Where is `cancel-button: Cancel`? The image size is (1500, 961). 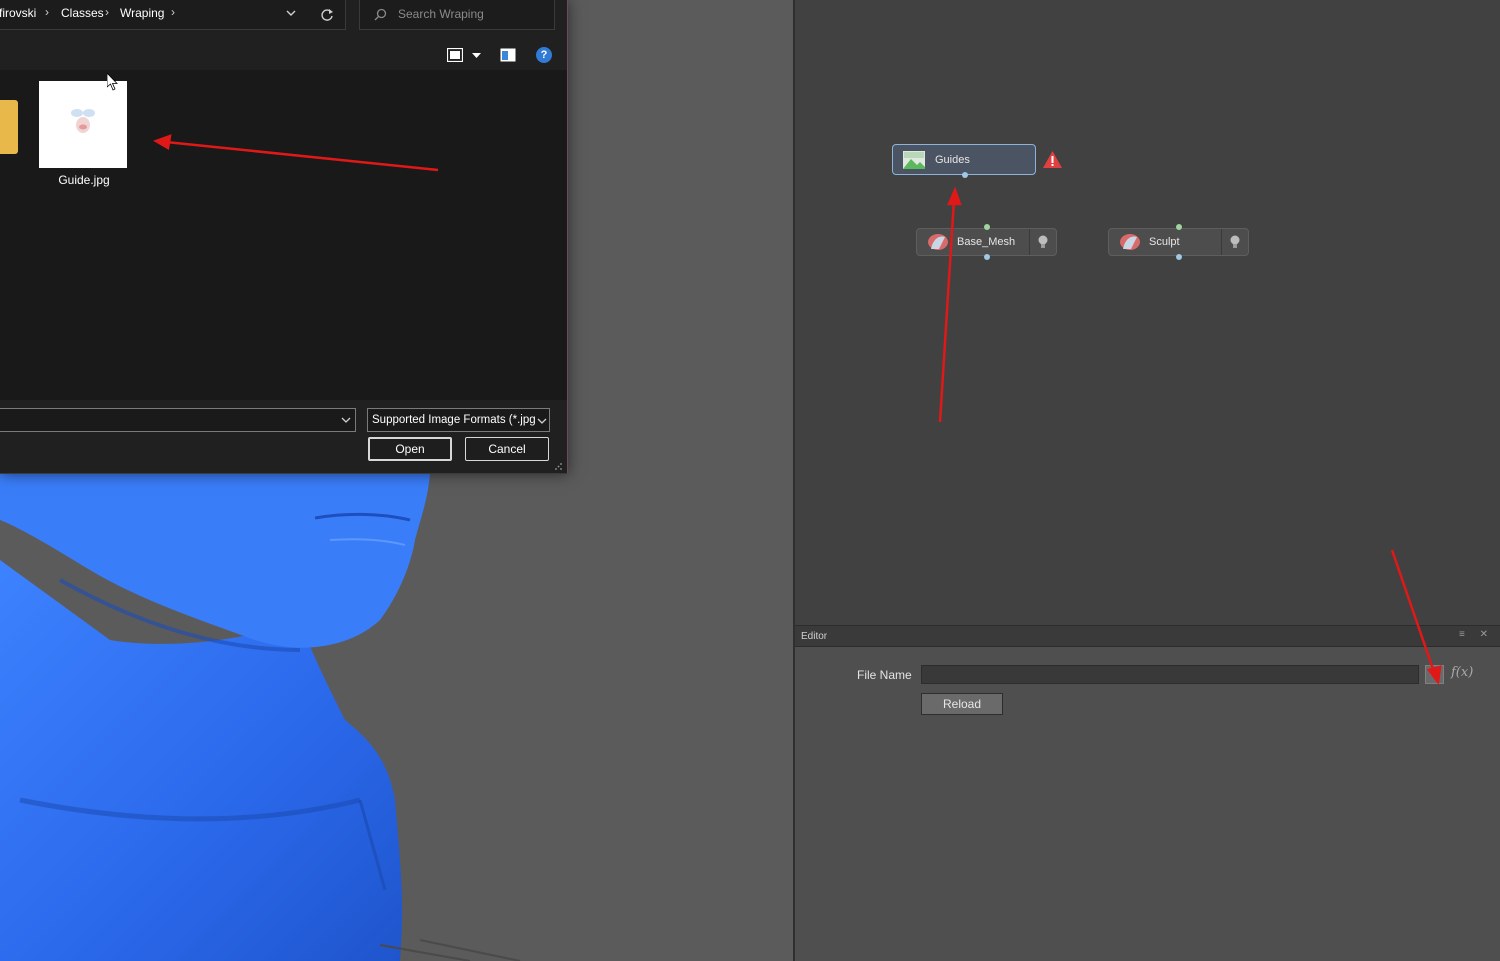
cancel-button: Cancel is located at coordinates (507, 449).